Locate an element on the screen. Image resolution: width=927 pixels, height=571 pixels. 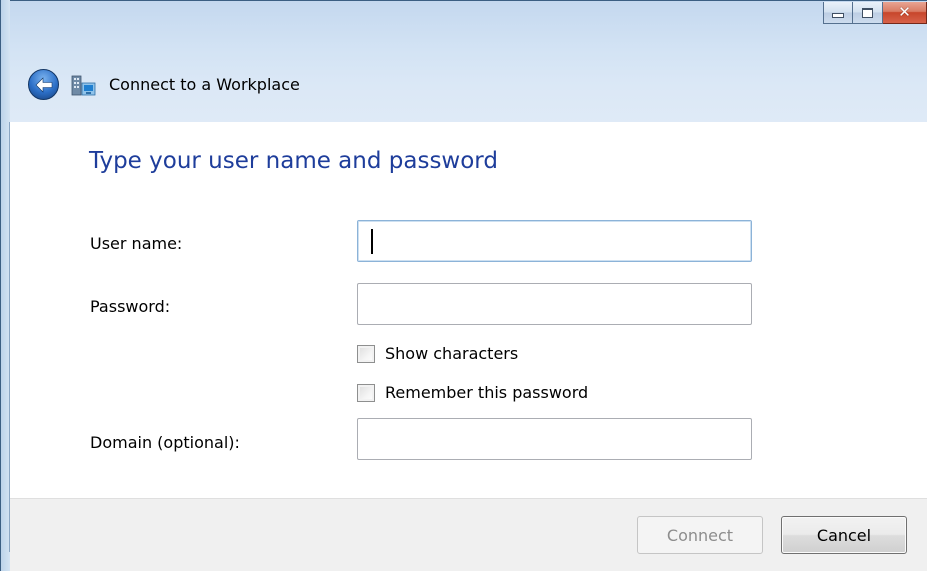
maximize-button is located at coordinates (868, 13).